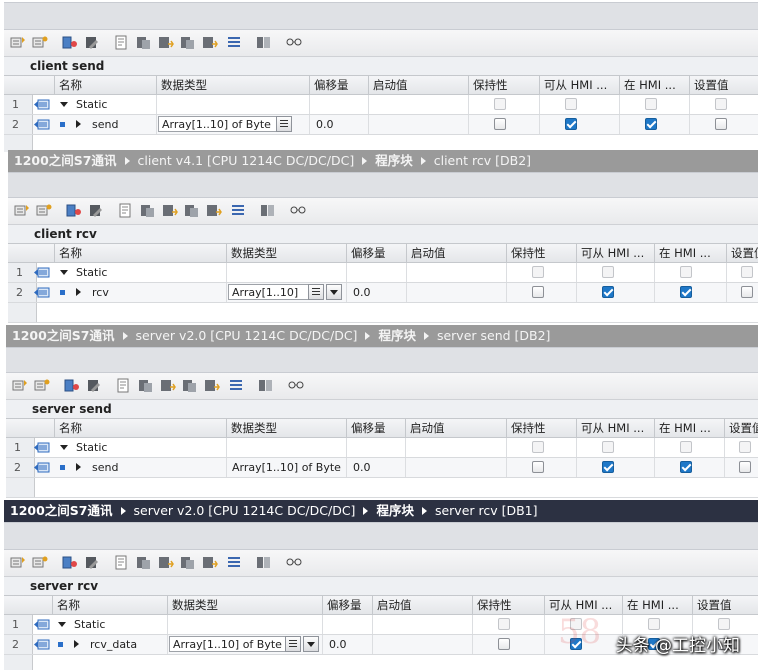 Image resolution: width=758 pixels, height=670 pixels. Describe the element at coordinates (42, 385) in the screenshot. I see `add-row-icon` at that location.